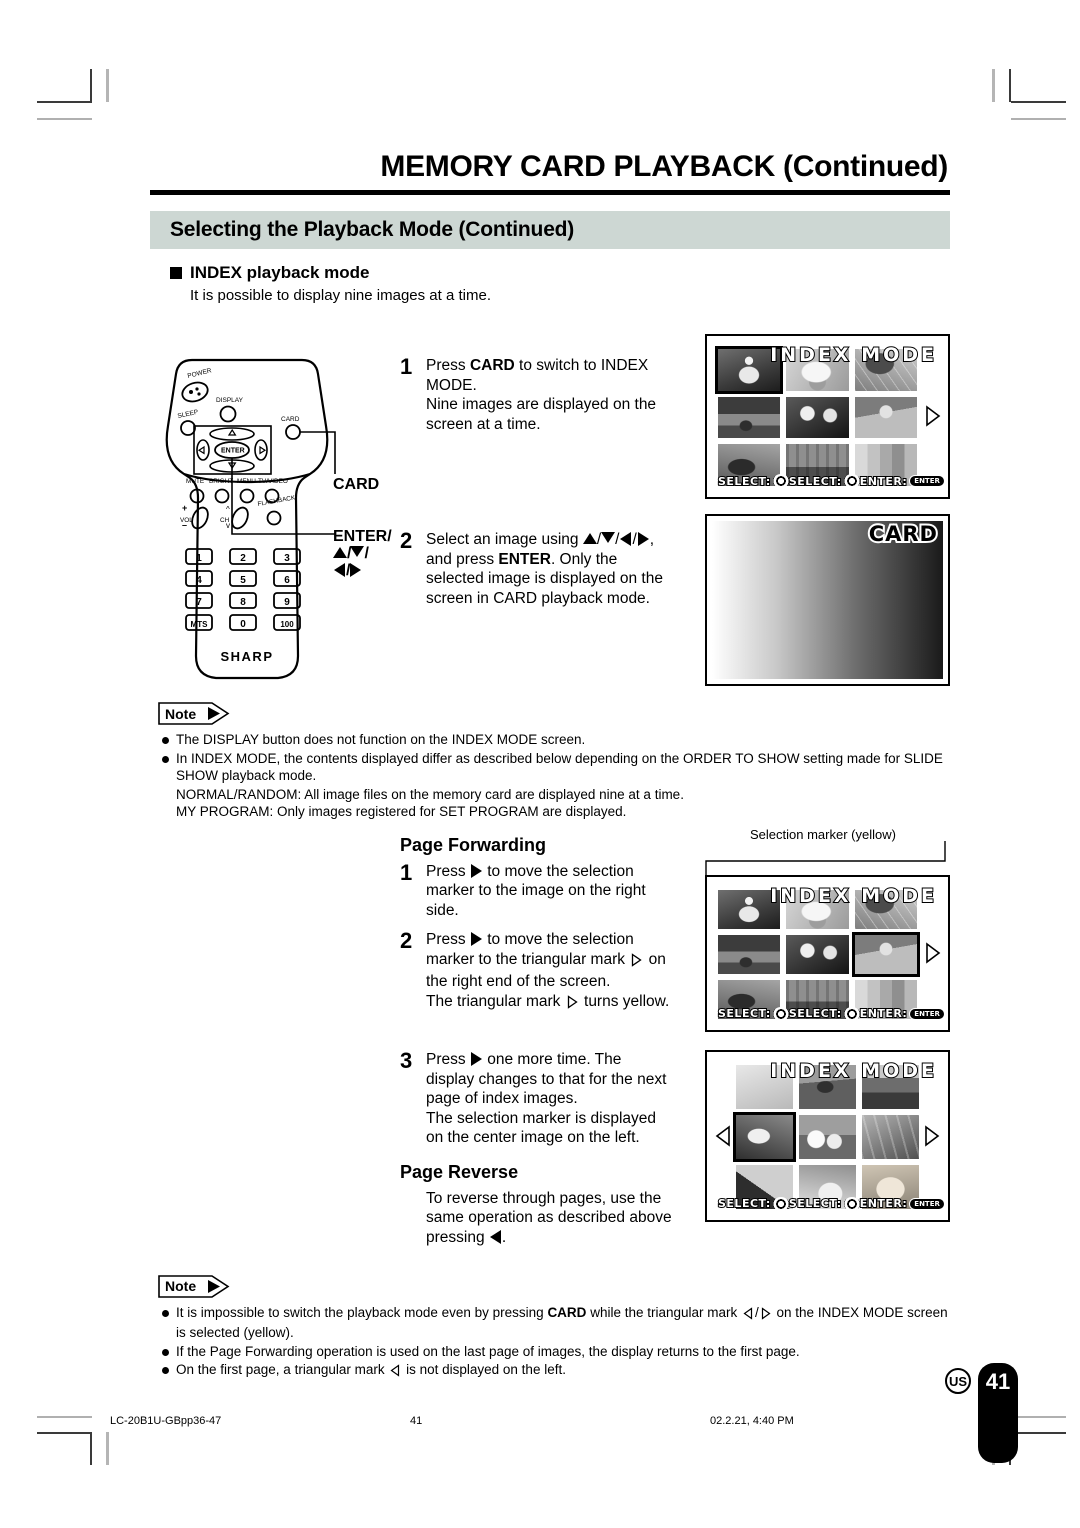 The width and height of the screenshot is (1080, 1528). Describe the element at coordinates (483, 424) in the screenshot. I see `step-1-line-4: screen at a time.` at that location.